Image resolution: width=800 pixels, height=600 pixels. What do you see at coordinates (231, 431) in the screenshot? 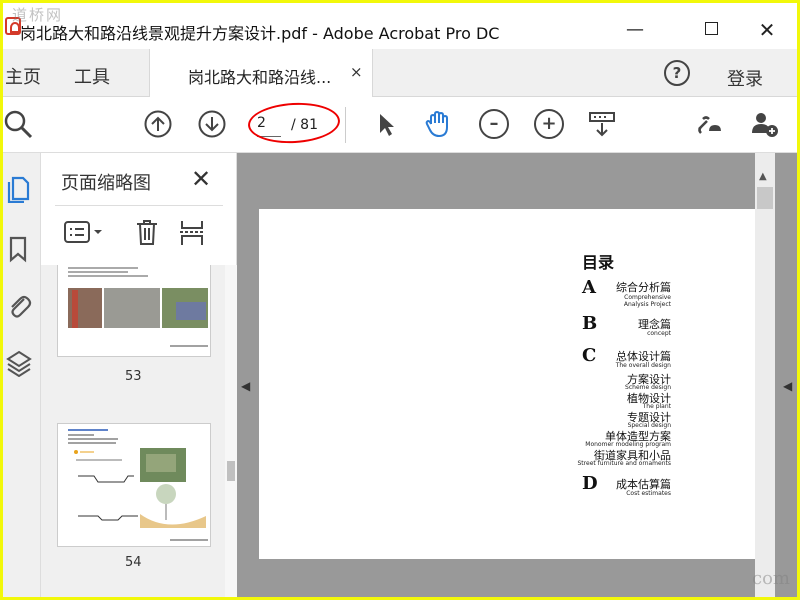
I see `thumbnail-scrollbar` at bounding box center [231, 431].